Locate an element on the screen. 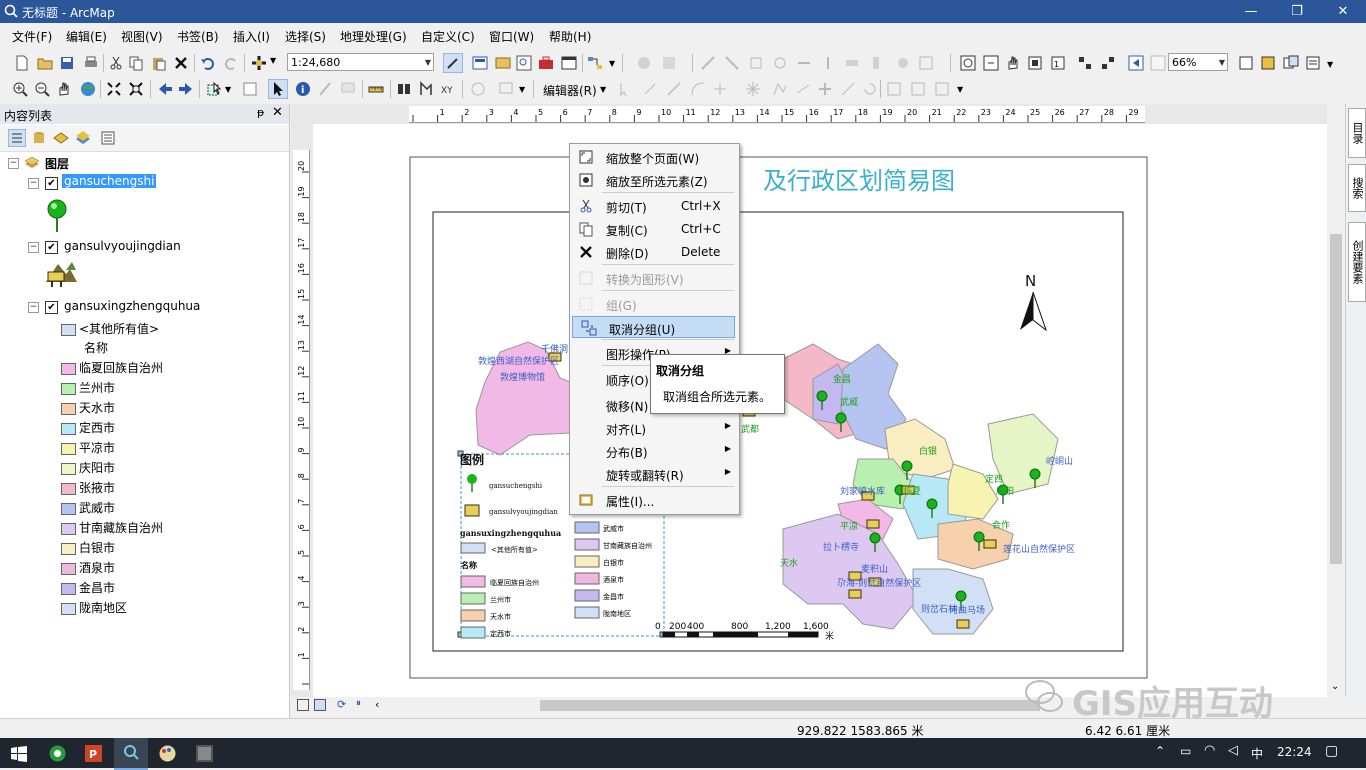 This screenshot has width=1366, height=770. find-route-icon is located at coordinates (426, 89).